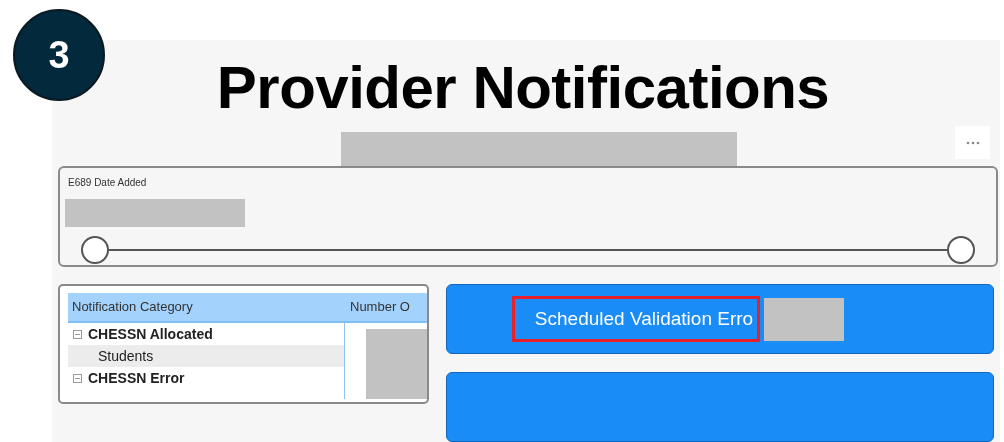  Describe the element at coordinates (523, 88) in the screenshot. I see `page-title: Provider Notifications` at that location.